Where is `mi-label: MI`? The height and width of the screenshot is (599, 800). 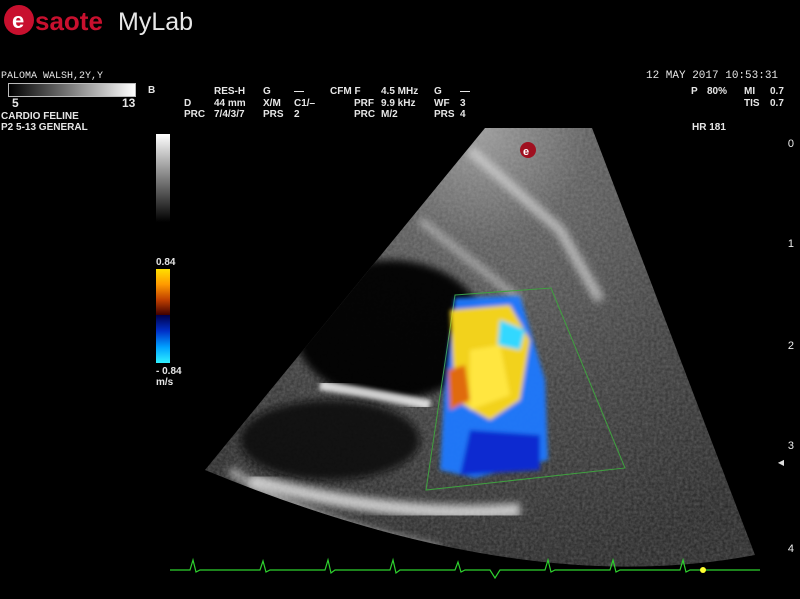 mi-label: MI is located at coordinates (750, 91).